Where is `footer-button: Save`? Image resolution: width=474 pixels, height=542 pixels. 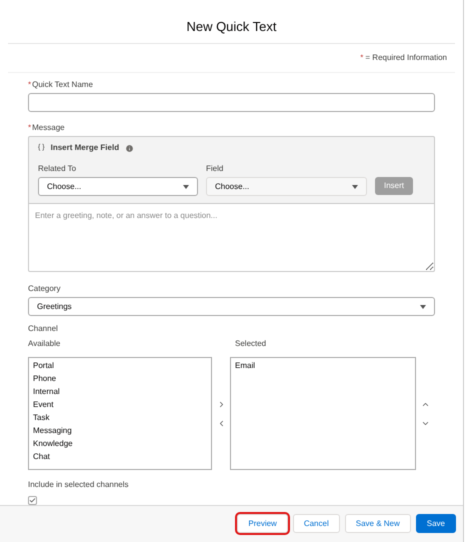 footer-button: Save is located at coordinates (436, 524).